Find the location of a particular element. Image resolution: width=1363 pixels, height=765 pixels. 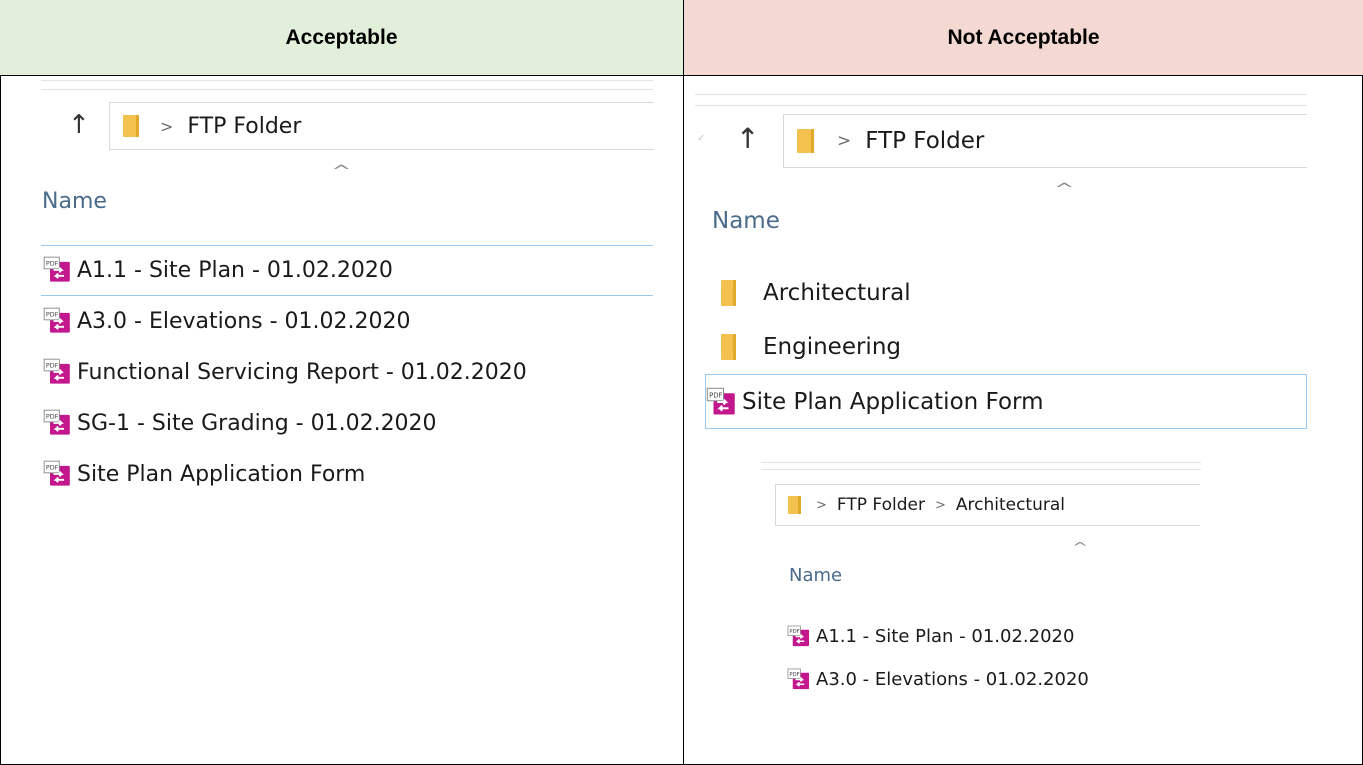

file-row-label: Functional Servicing Report - 01.02.2020 is located at coordinates (302, 372).